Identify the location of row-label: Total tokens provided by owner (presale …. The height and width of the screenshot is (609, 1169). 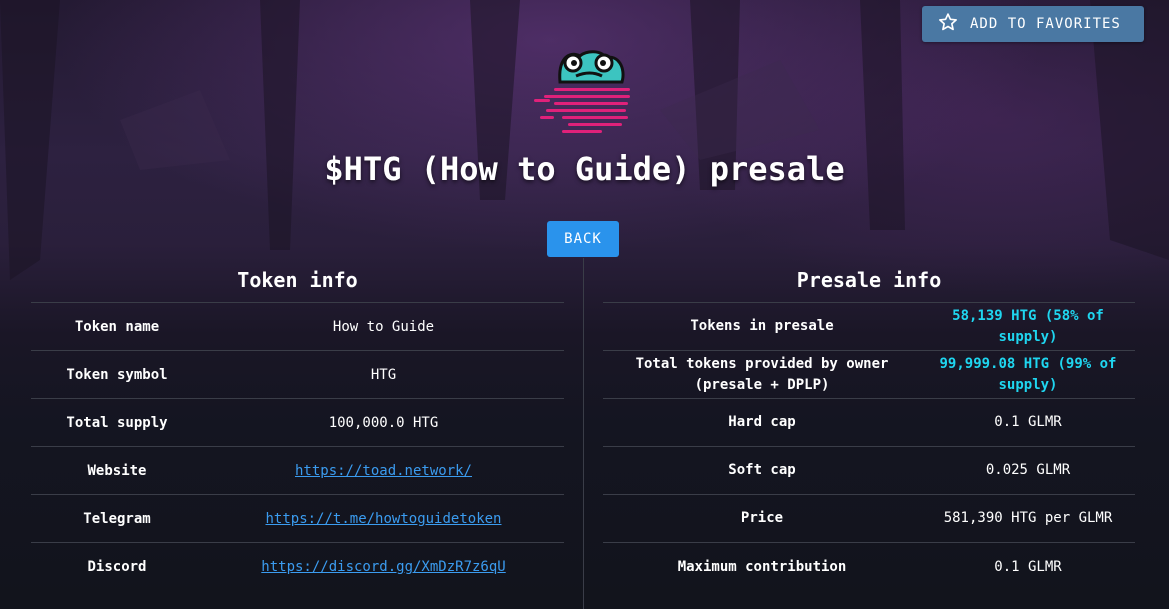
(762, 374).